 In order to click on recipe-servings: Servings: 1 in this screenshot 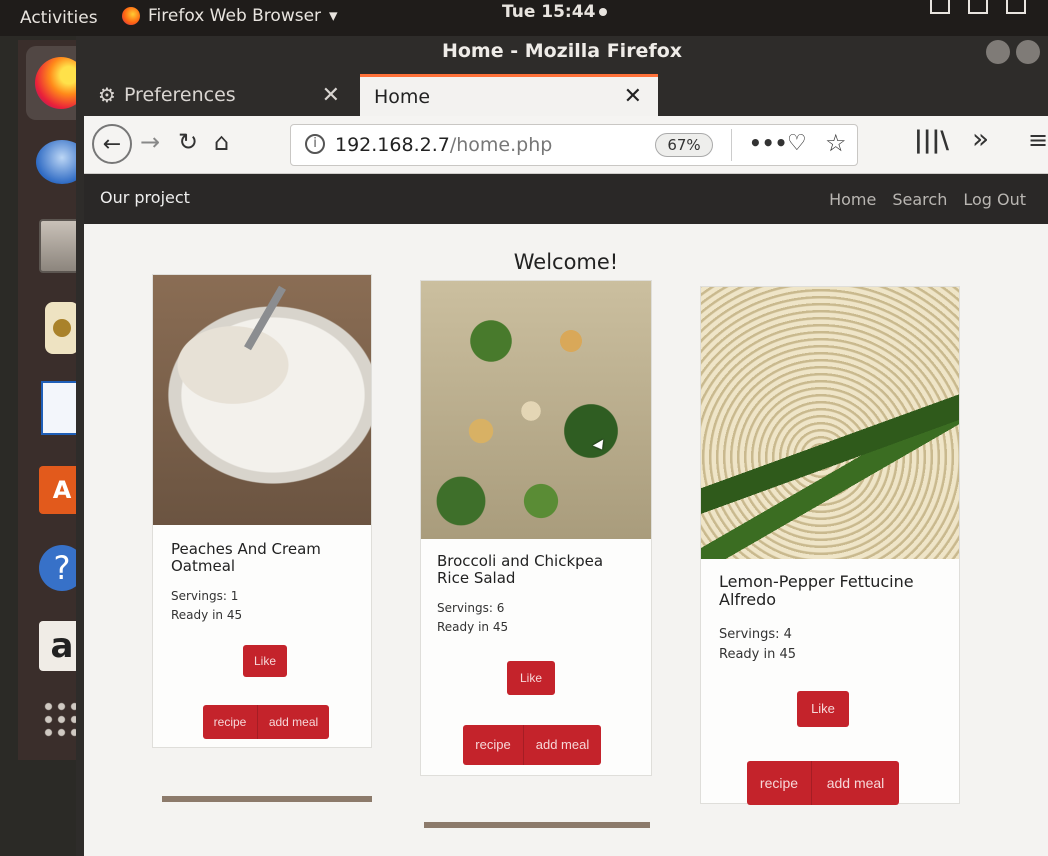, I will do `click(205, 596)`.